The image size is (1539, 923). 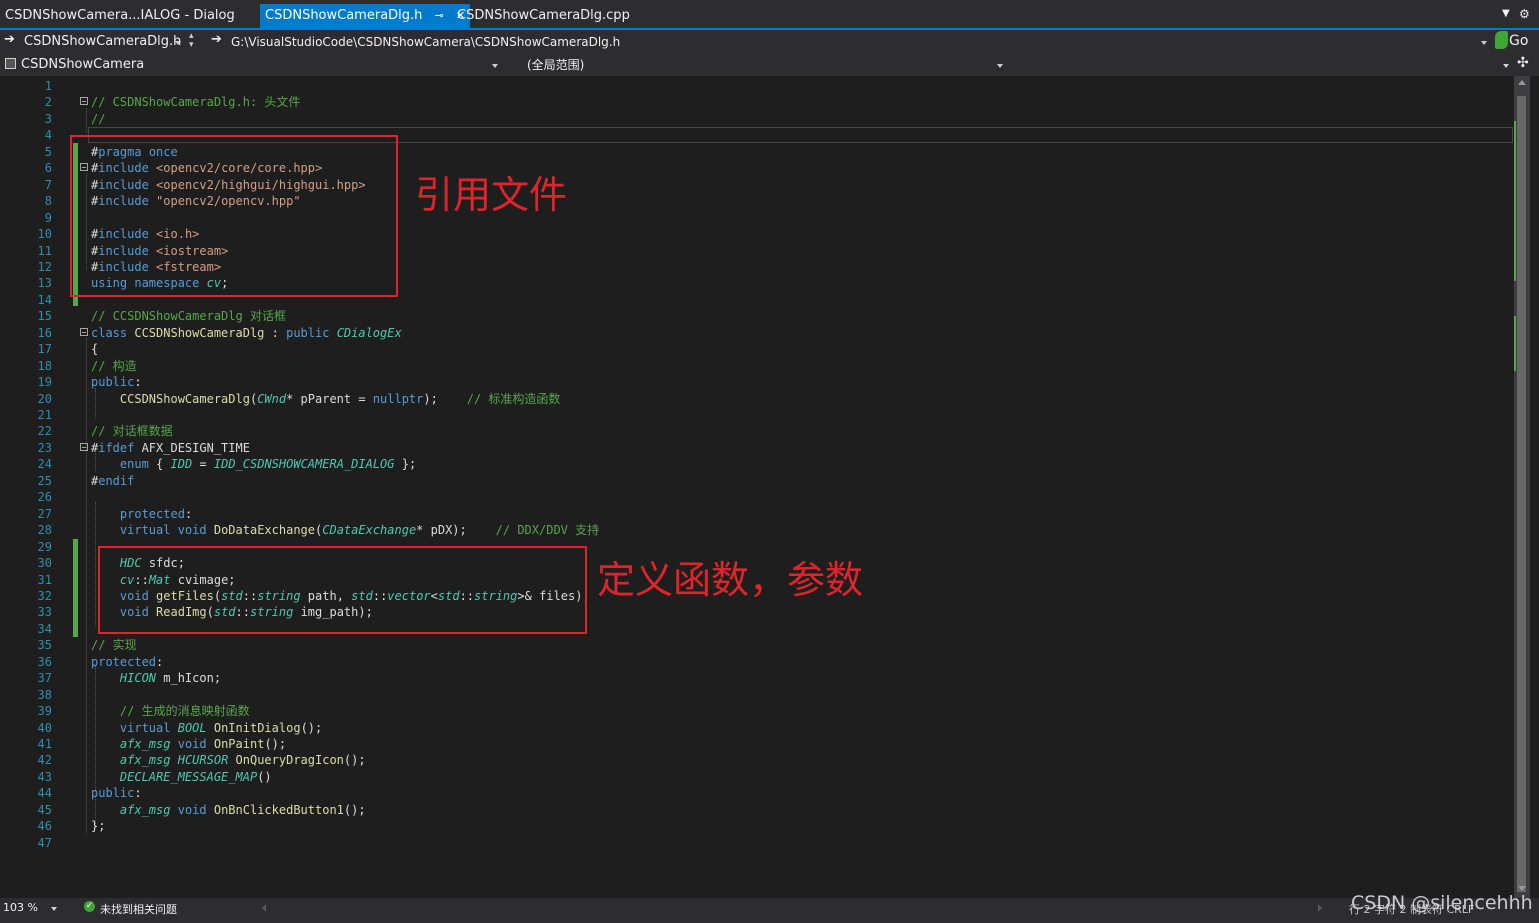 I want to click on scope-combo: (全局范围), so click(x=764, y=65).